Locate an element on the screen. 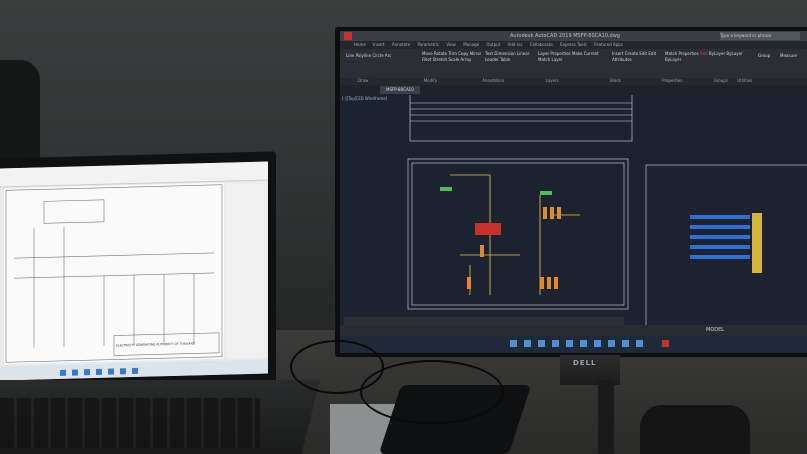  text-tool: Text is located at coordinates (489, 53).